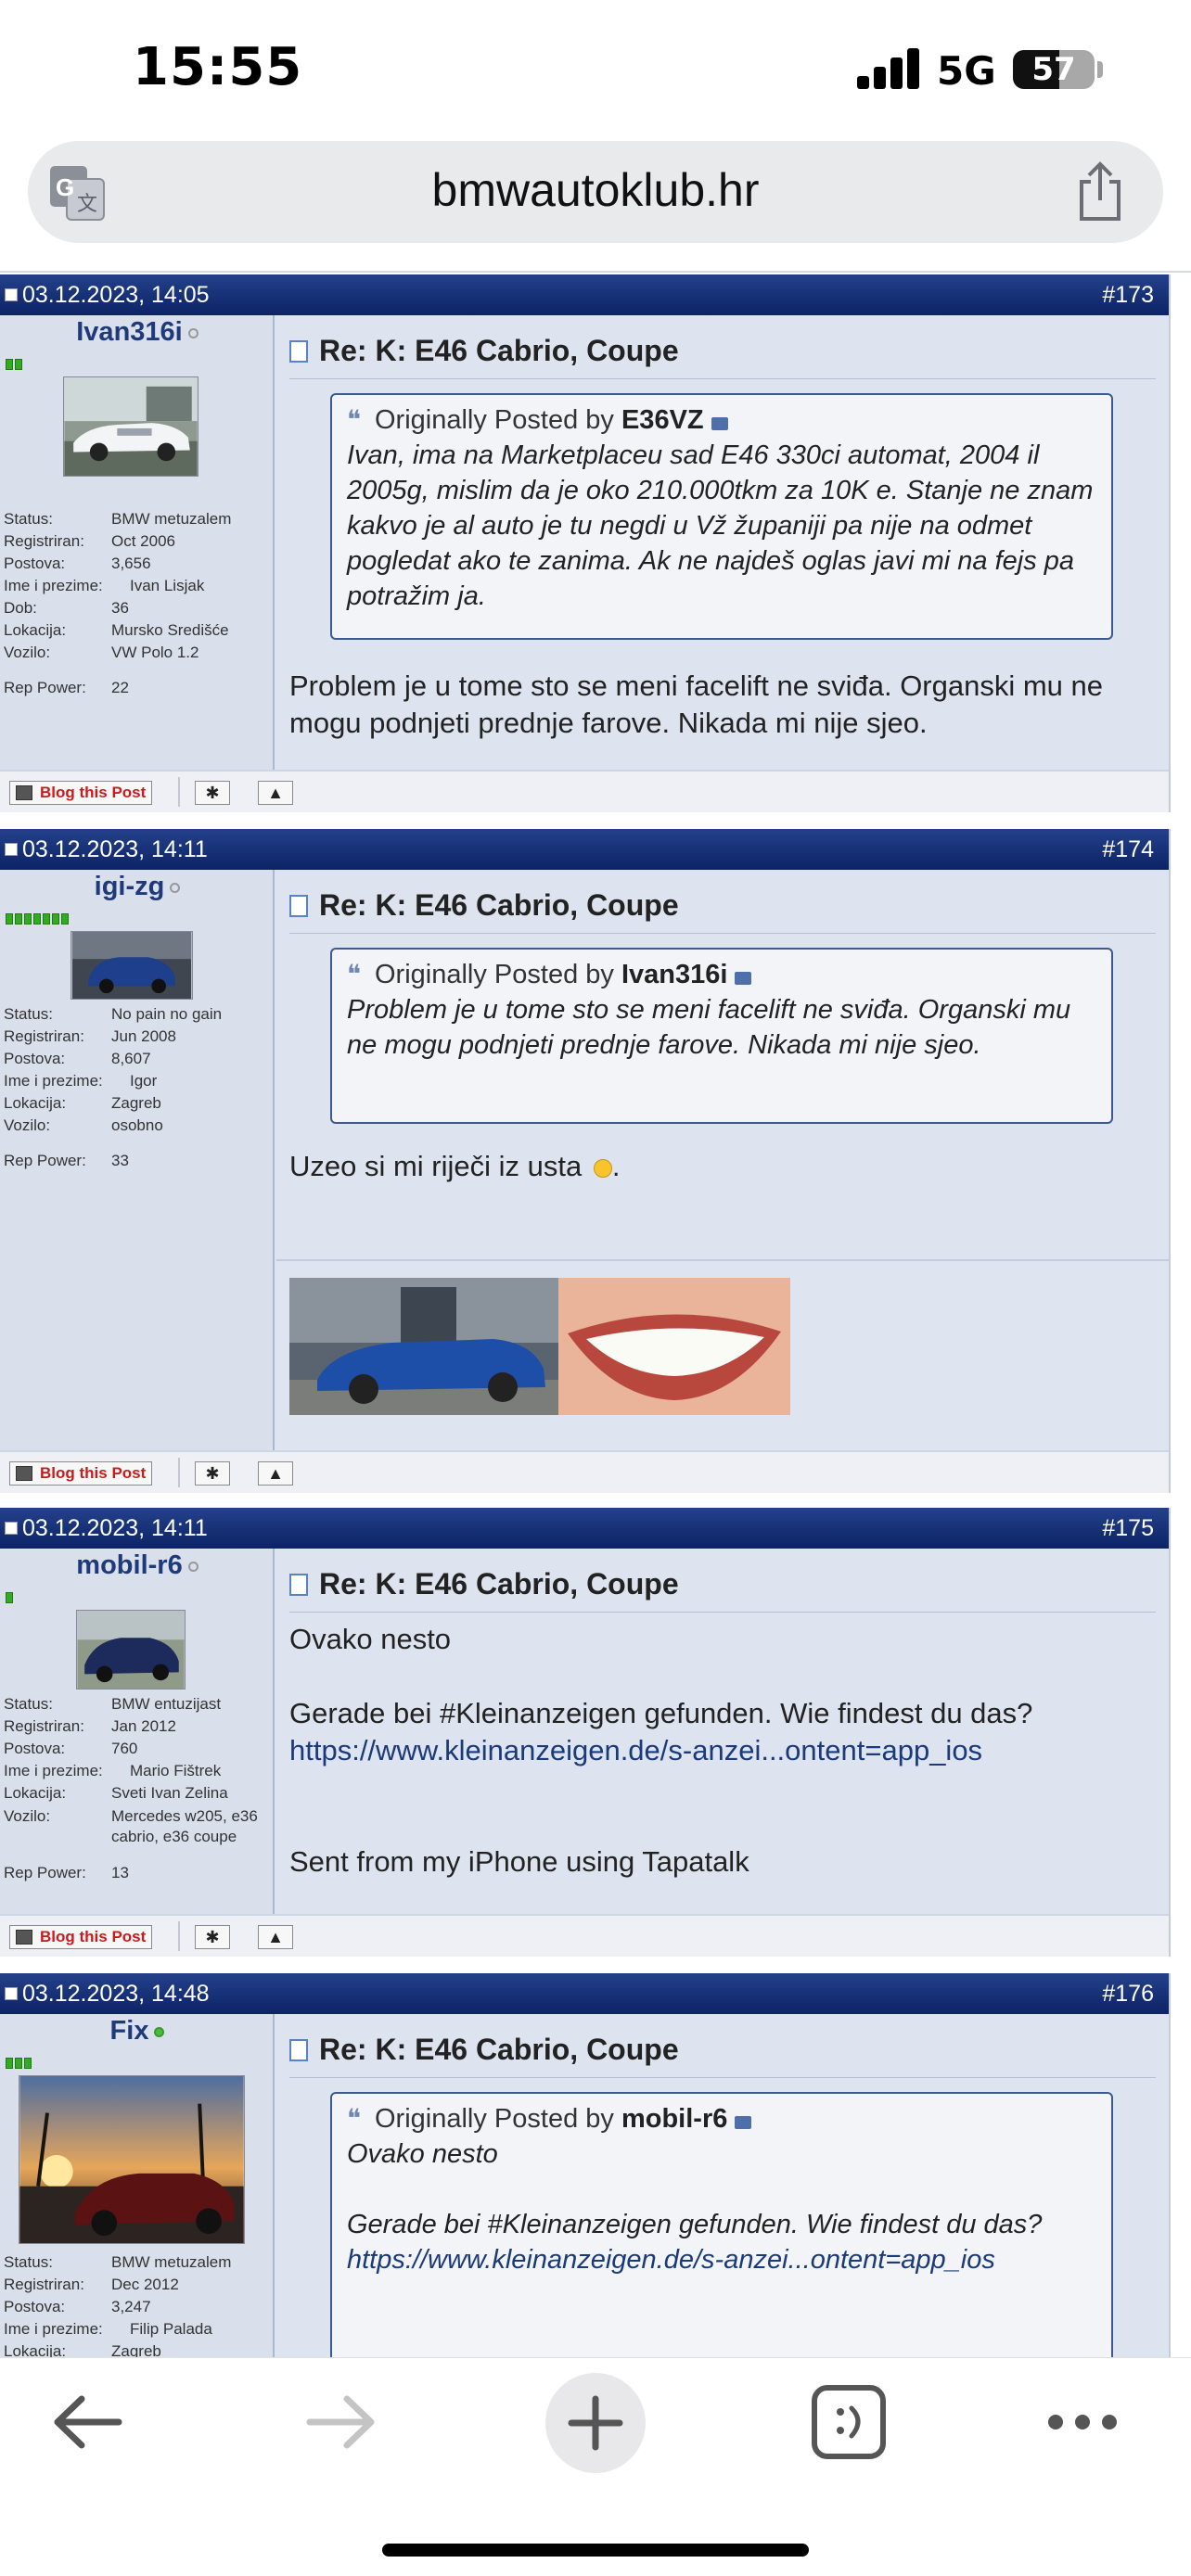  I want to click on quote-author: mobil-r6, so click(675, 2119).